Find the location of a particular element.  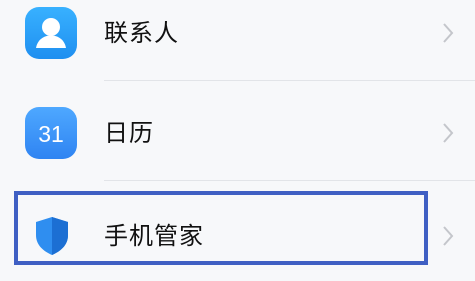

svg-text: 31 is located at coordinates (51, 134).